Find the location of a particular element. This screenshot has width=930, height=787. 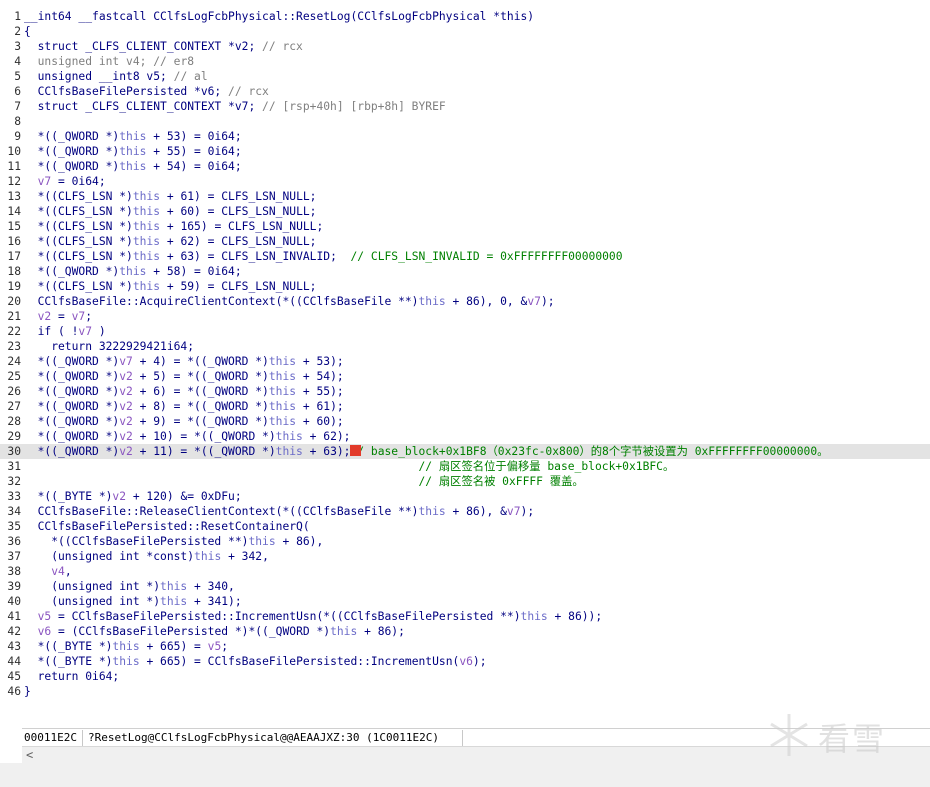

code-text: *((_BYTE *)this + 665) = v5; is located at coordinates (126, 646).